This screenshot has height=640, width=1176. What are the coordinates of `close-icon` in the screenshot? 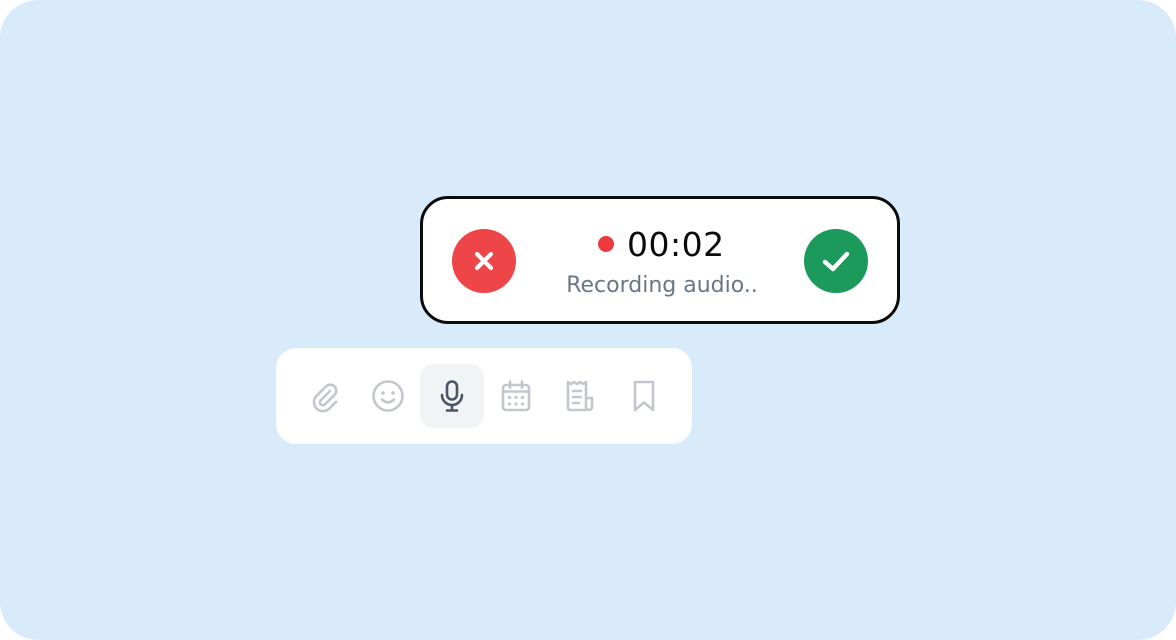 It's located at (484, 261).